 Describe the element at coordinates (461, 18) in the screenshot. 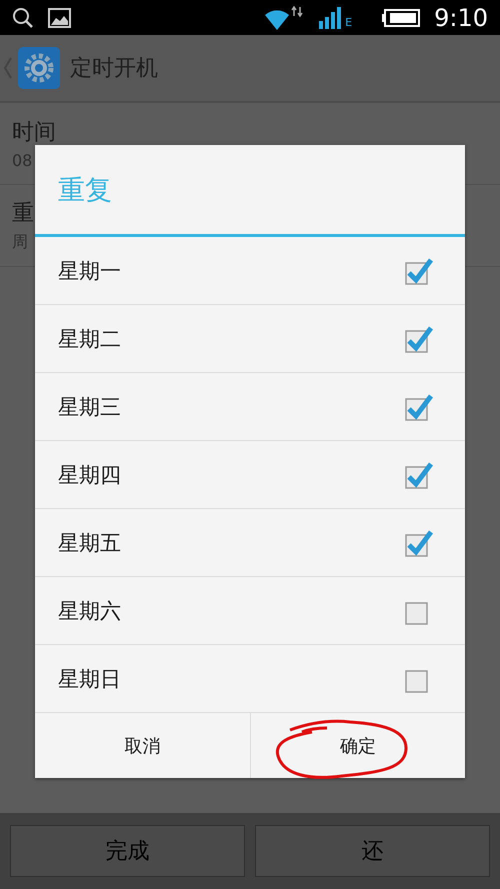

I see `clock-time: 9:10` at that location.